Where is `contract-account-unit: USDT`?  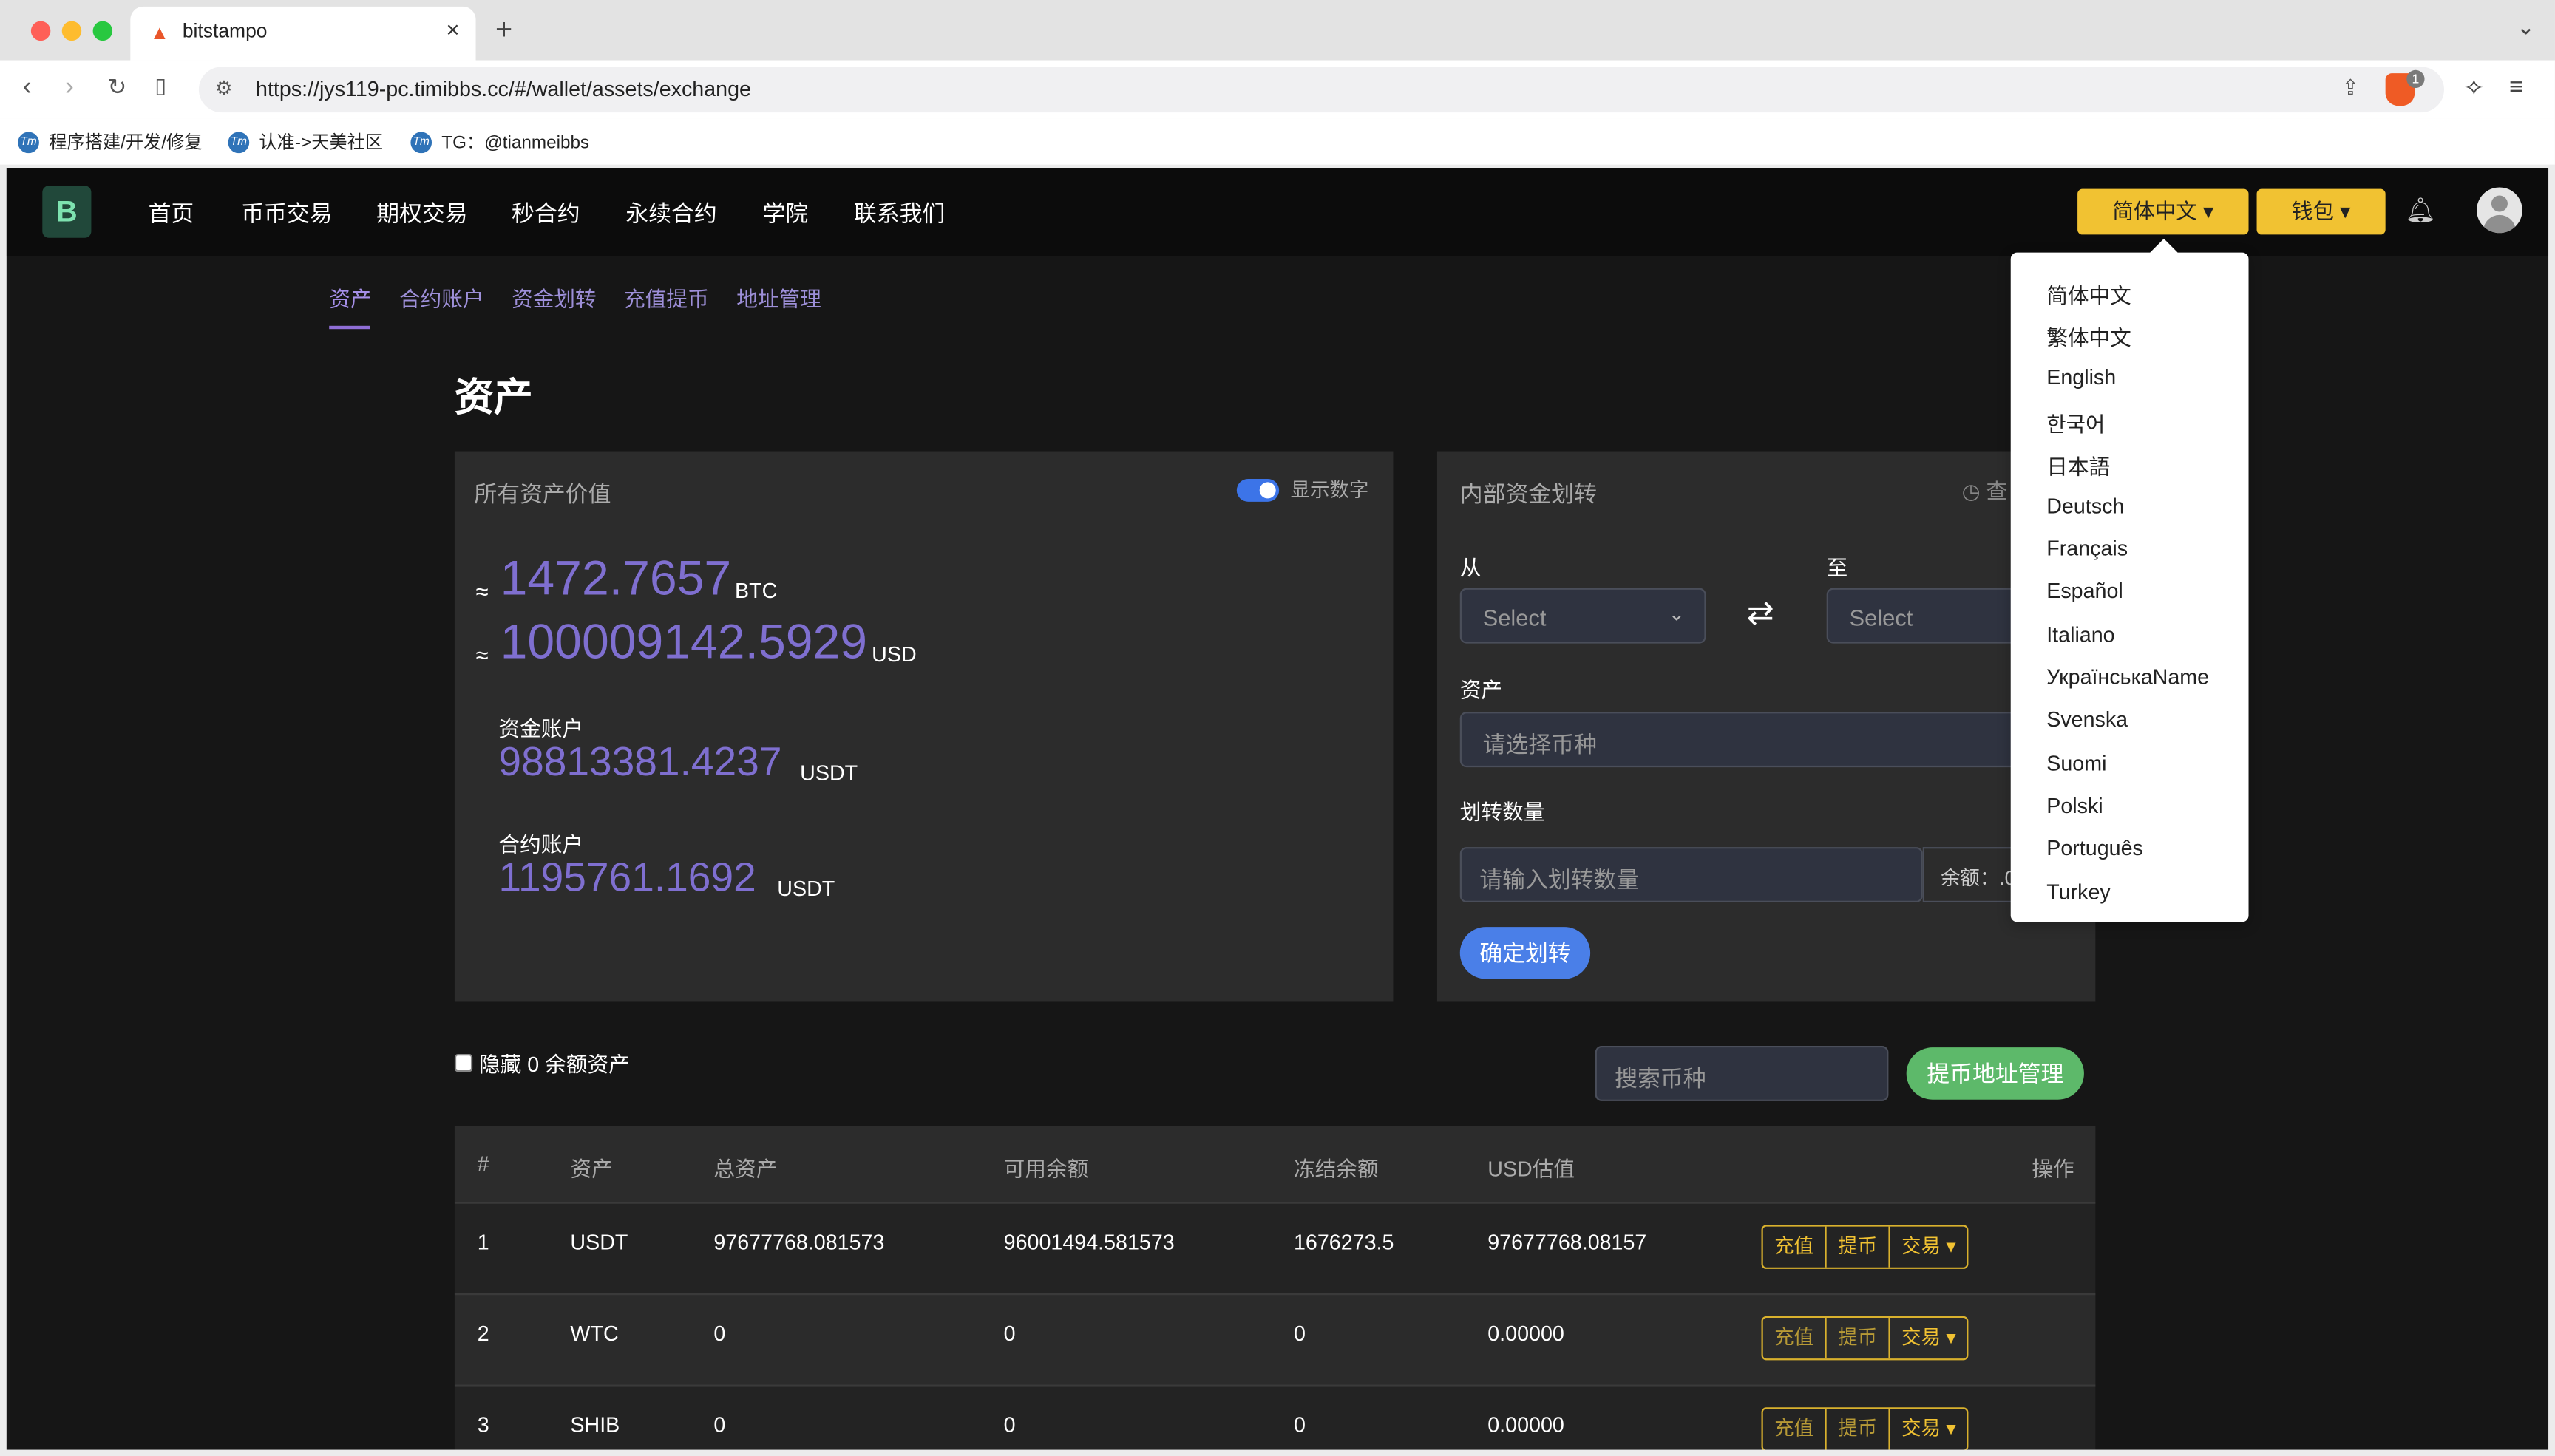 contract-account-unit: USDT is located at coordinates (806, 889).